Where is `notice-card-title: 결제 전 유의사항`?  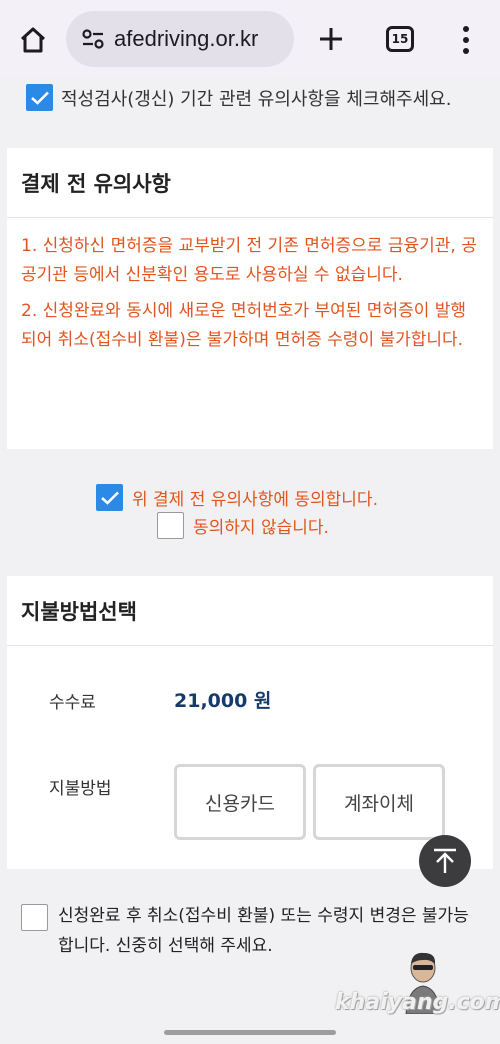
notice-card-title: 결제 전 유의사항 is located at coordinates (250, 183).